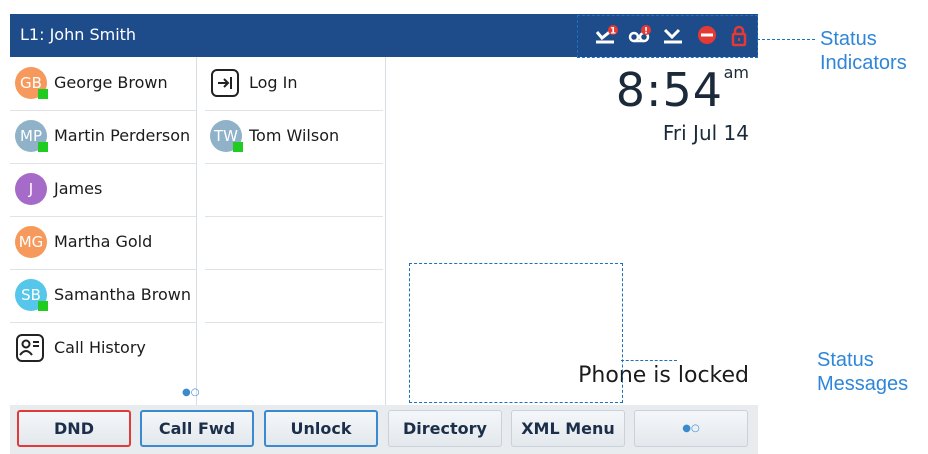  I want to click on contact-name: Martin Perderson, so click(122, 135).